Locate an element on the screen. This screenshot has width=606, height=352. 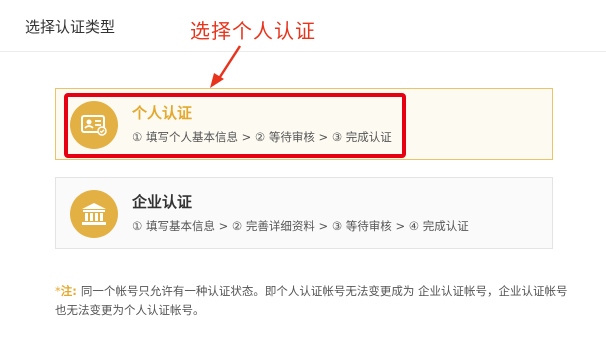
annotation-arrow-icon is located at coordinates (226, 66).